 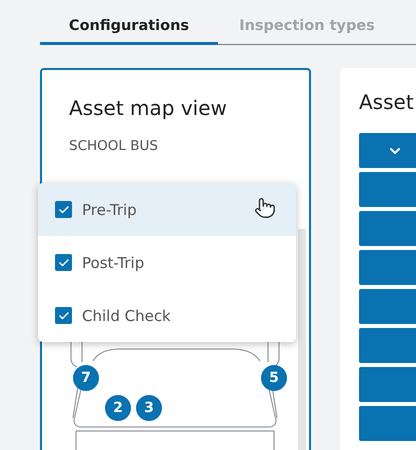 What do you see at coordinates (167, 315) in the screenshot?
I see `menu-item: Child Check` at bounding box center [167, 315].